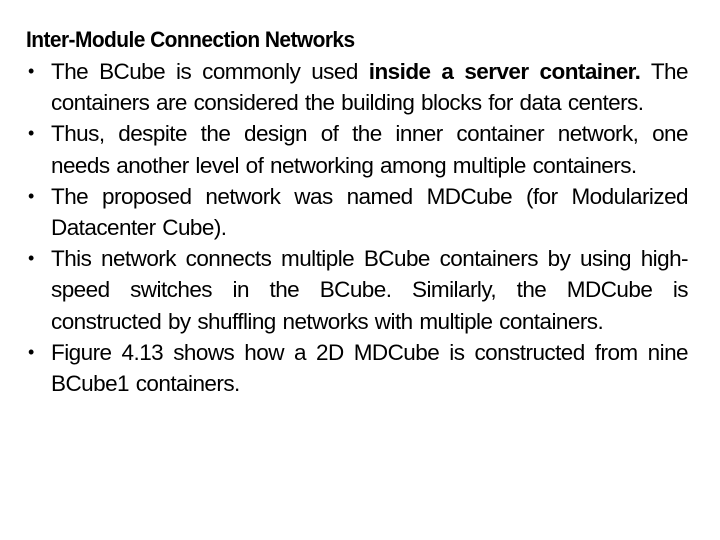 The image size is (720, 540). What do you see at coordinates (504, 71) in the screenshot?
I see `bullet-text-bold: inside a server container.` at bounding box center [504, 71].